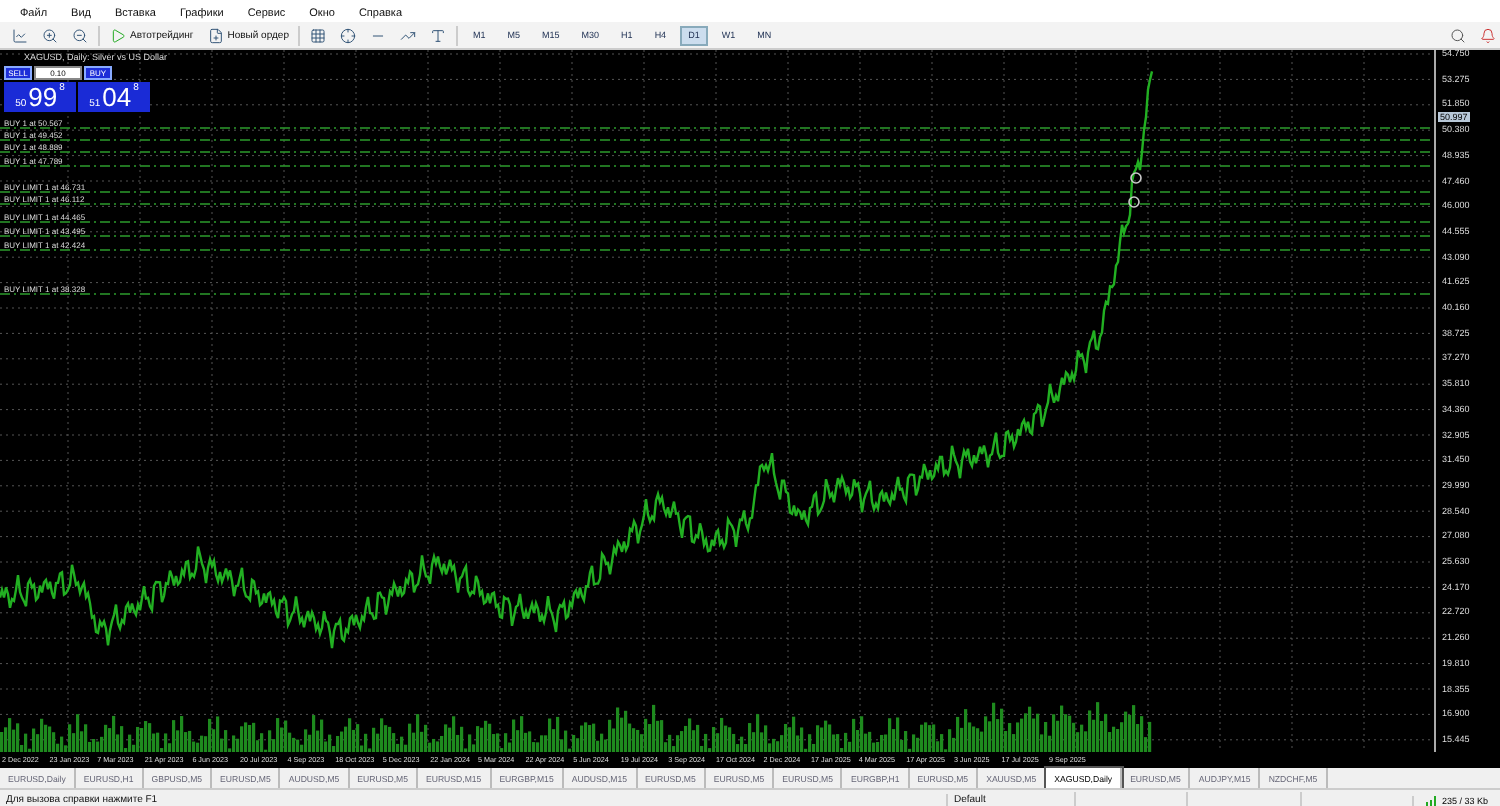  Describe the element at coordinates (348, 35) in the screenshot. I see `crosshair-button` at that location.